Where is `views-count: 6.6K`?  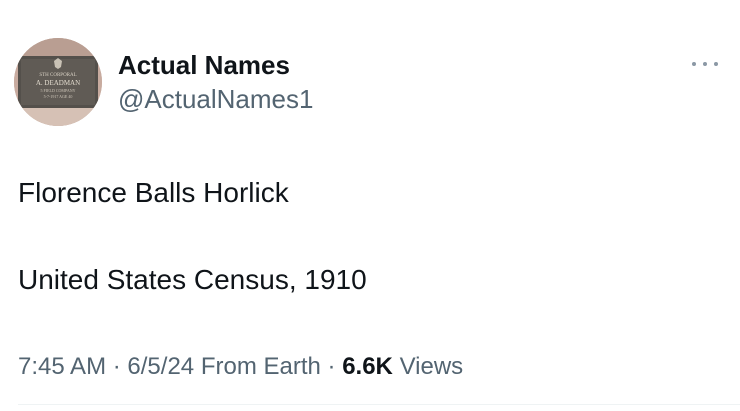
views-count: 6.6K is located at coordinates (367, 366).